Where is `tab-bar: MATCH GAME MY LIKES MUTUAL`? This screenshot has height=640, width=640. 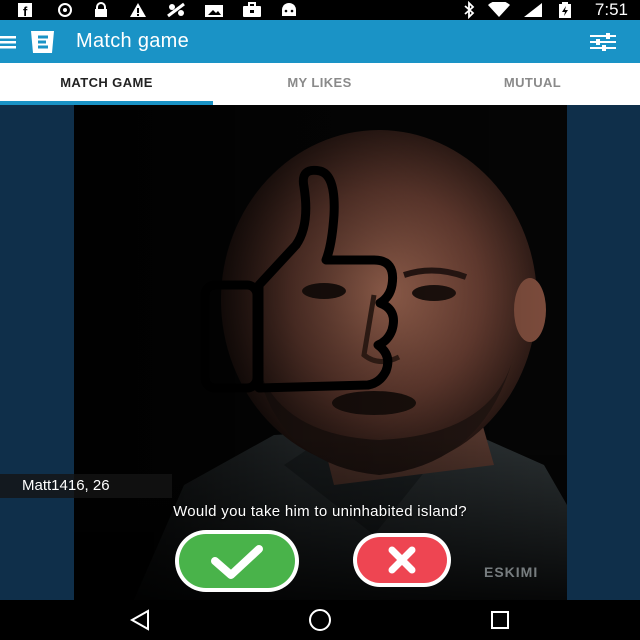 tab-bar: MATCH GAME MY LIKES MUTUAL is located at coordinates (320, 84).